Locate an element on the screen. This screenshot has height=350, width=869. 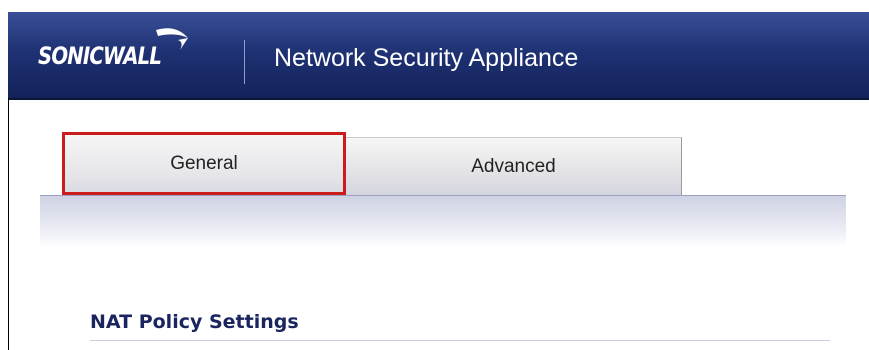
brand-name: SONICWALL is located at coordinates (100, 56).